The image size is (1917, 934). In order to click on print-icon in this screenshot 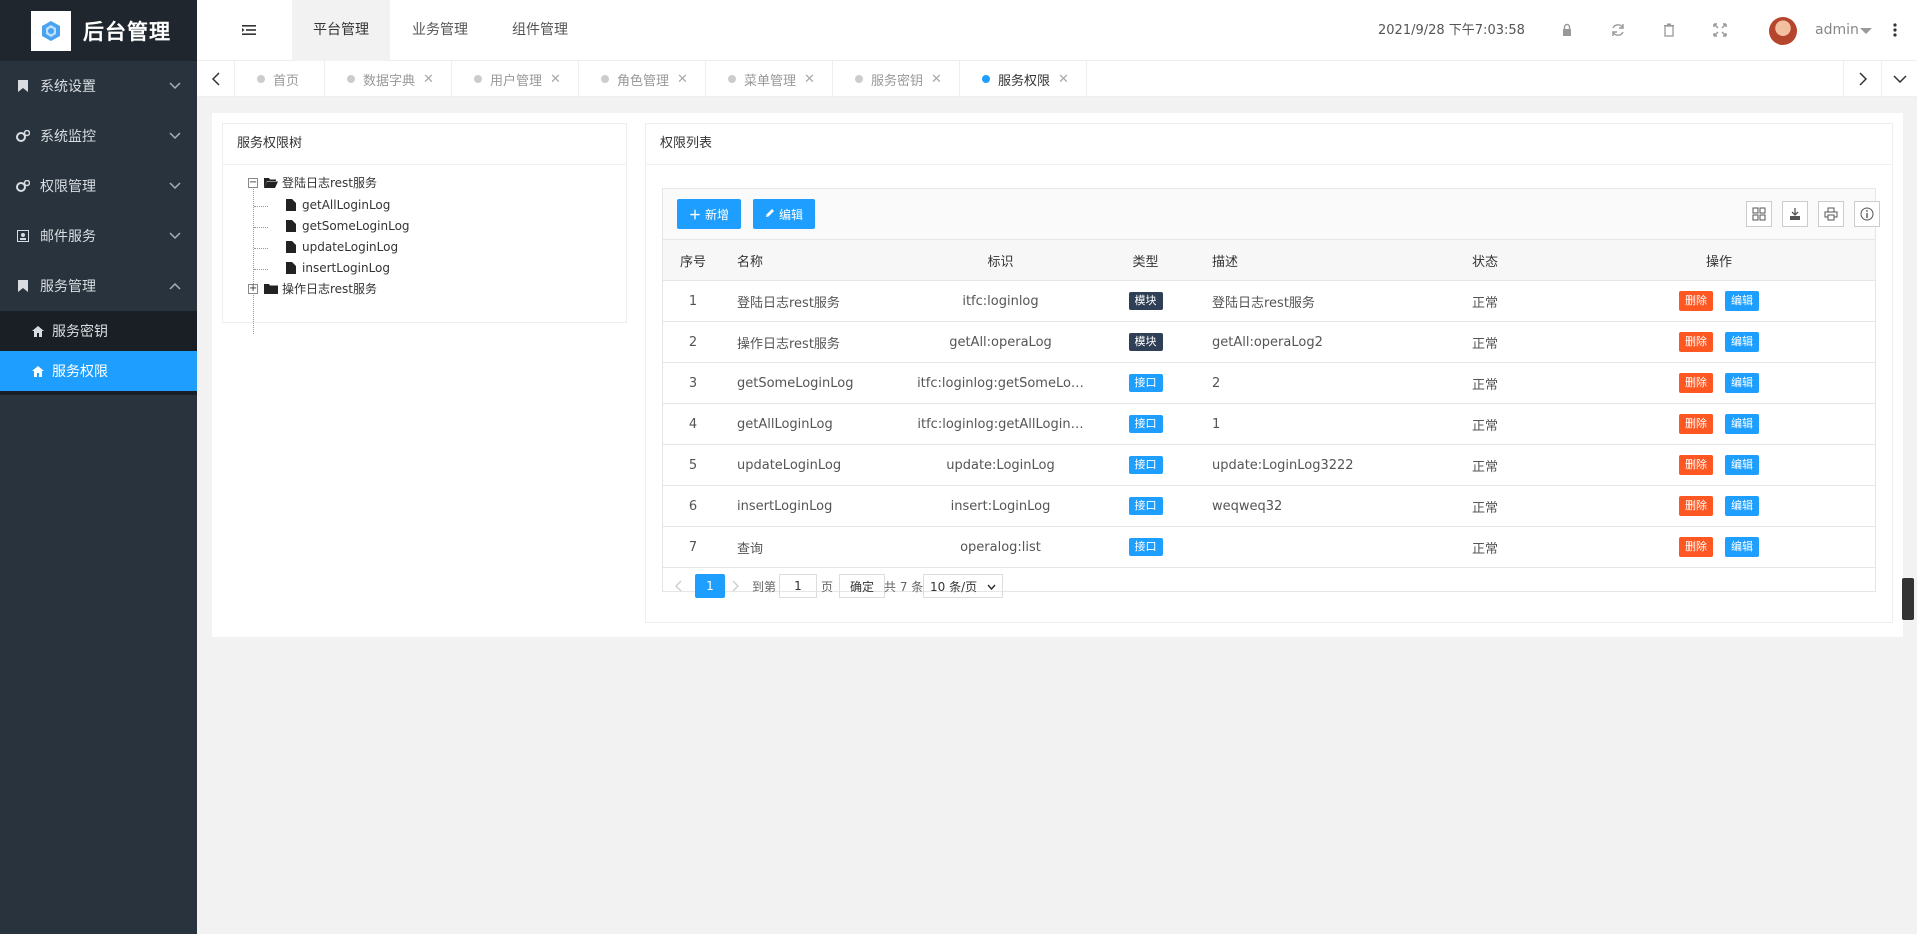, I will do `click(1831, 214)`.